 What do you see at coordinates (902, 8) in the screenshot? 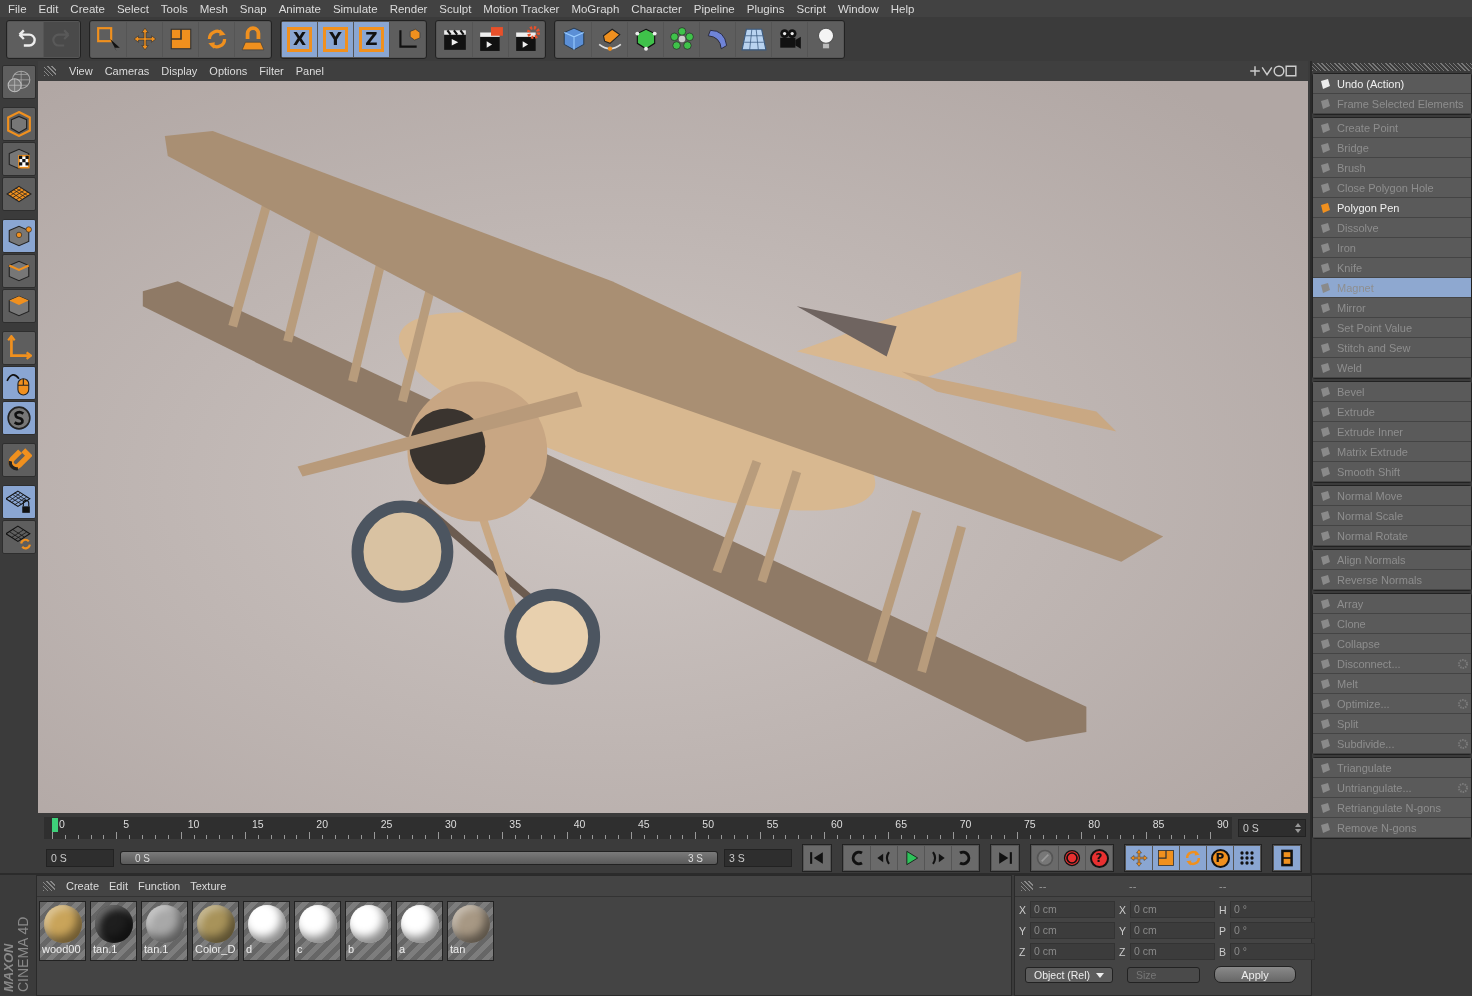
I see `menu-item: Help` at bounding box center [902, 8].